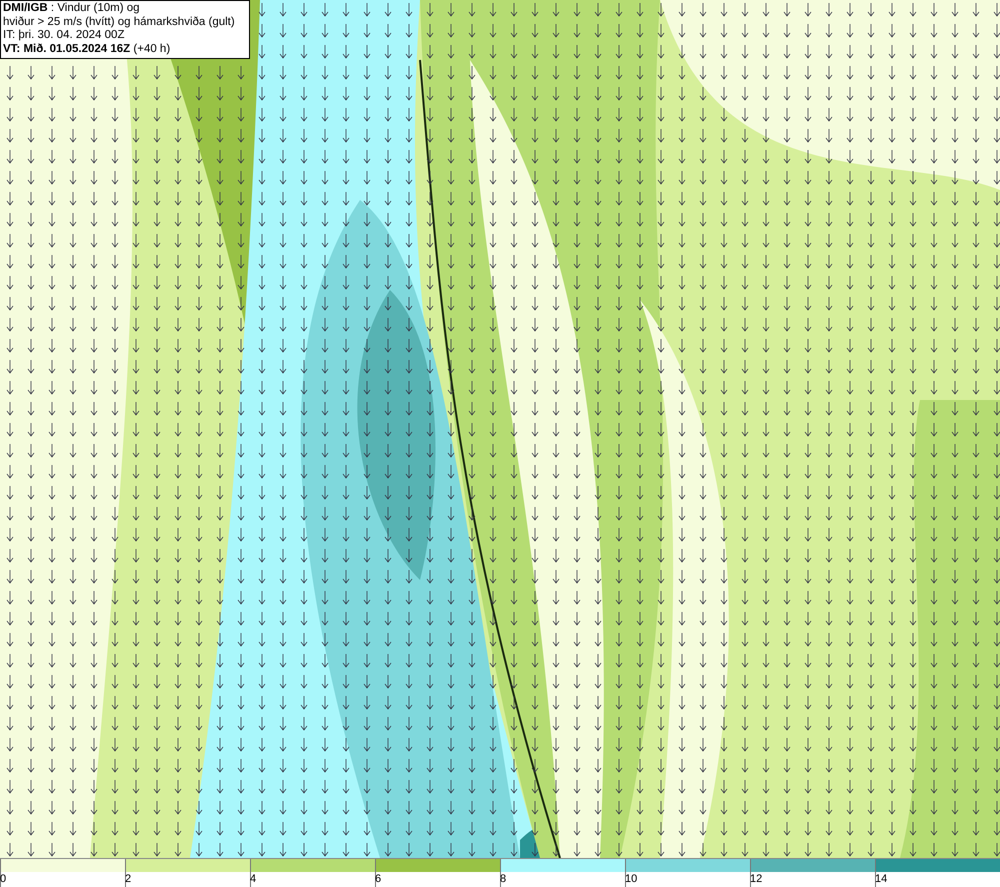 The image size is (1000, 887). Describe the element at coordinates (72, 9) in the screenshot. I see `info-text: DMI/IGB : Vindur (10m) og` at that location.